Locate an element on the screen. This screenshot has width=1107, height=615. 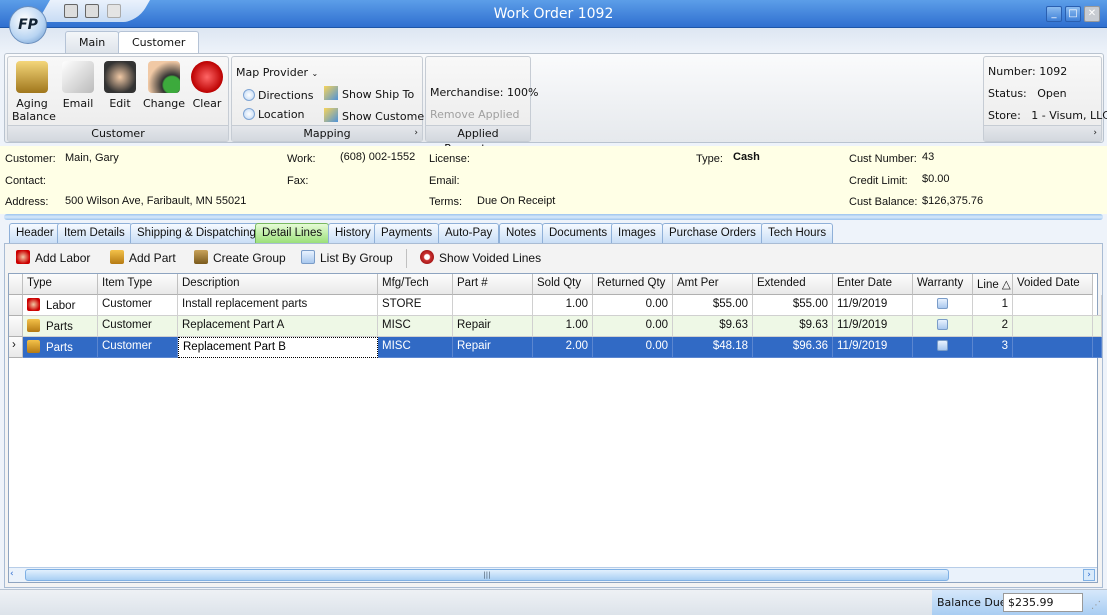
app-logo: FP is located at coordinates (28, 25).